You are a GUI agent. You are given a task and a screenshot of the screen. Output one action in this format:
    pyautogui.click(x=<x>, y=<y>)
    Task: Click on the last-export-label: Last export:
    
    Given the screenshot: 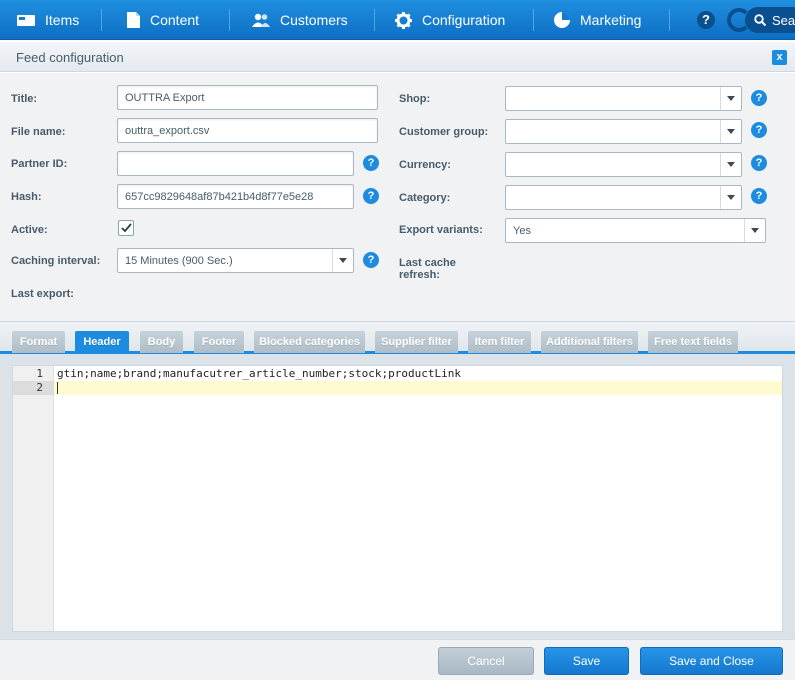 What is the action you would take?
    pyautogui.click(x=42, y=294)
    